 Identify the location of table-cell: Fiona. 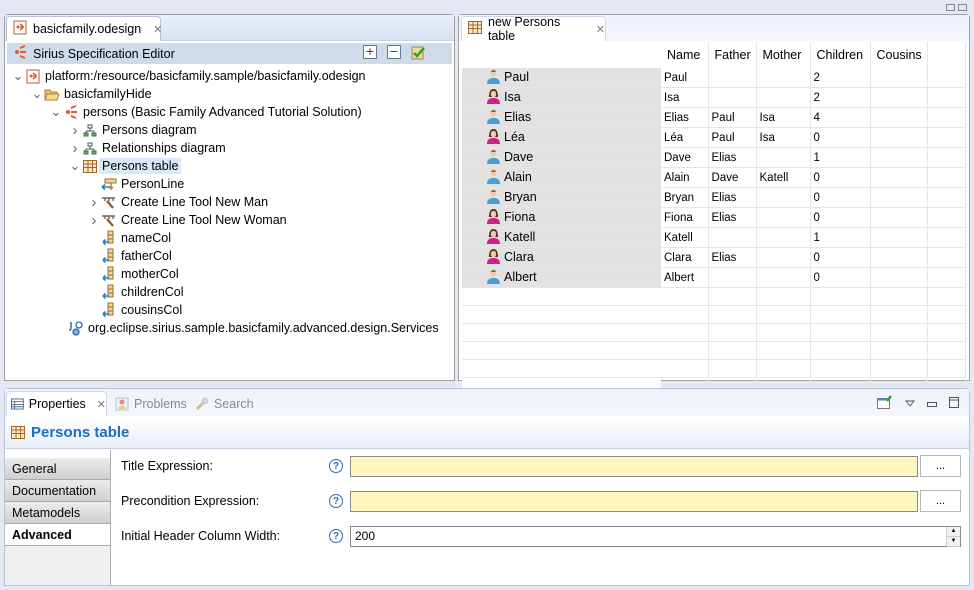
(685, 217).